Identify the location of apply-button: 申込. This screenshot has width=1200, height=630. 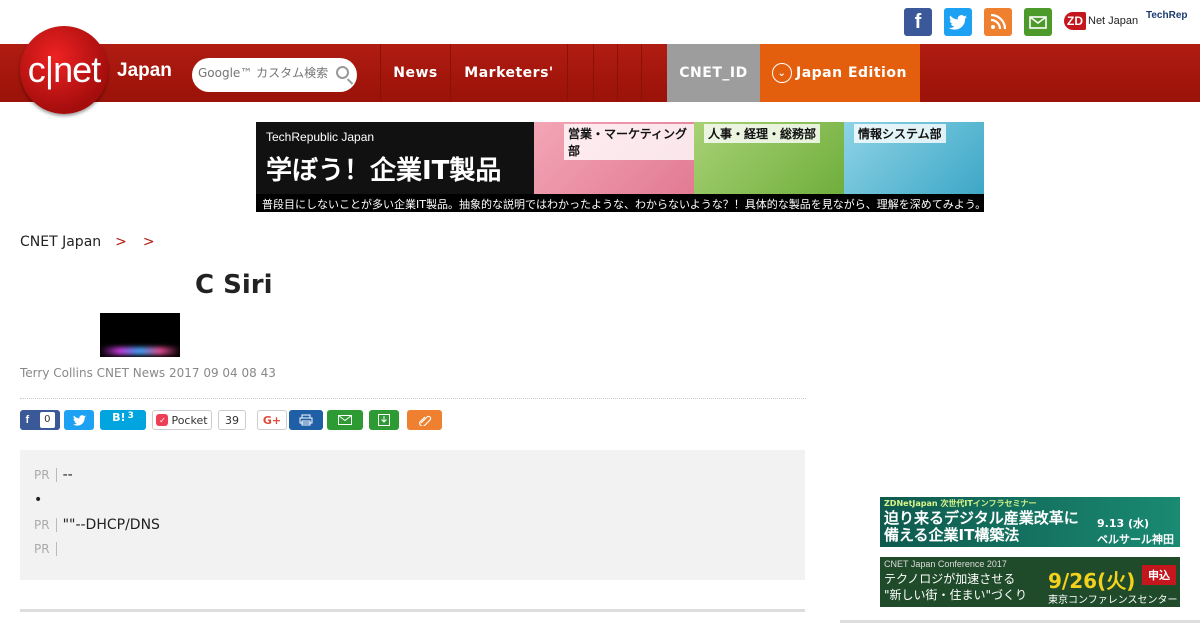
(1159, 575).